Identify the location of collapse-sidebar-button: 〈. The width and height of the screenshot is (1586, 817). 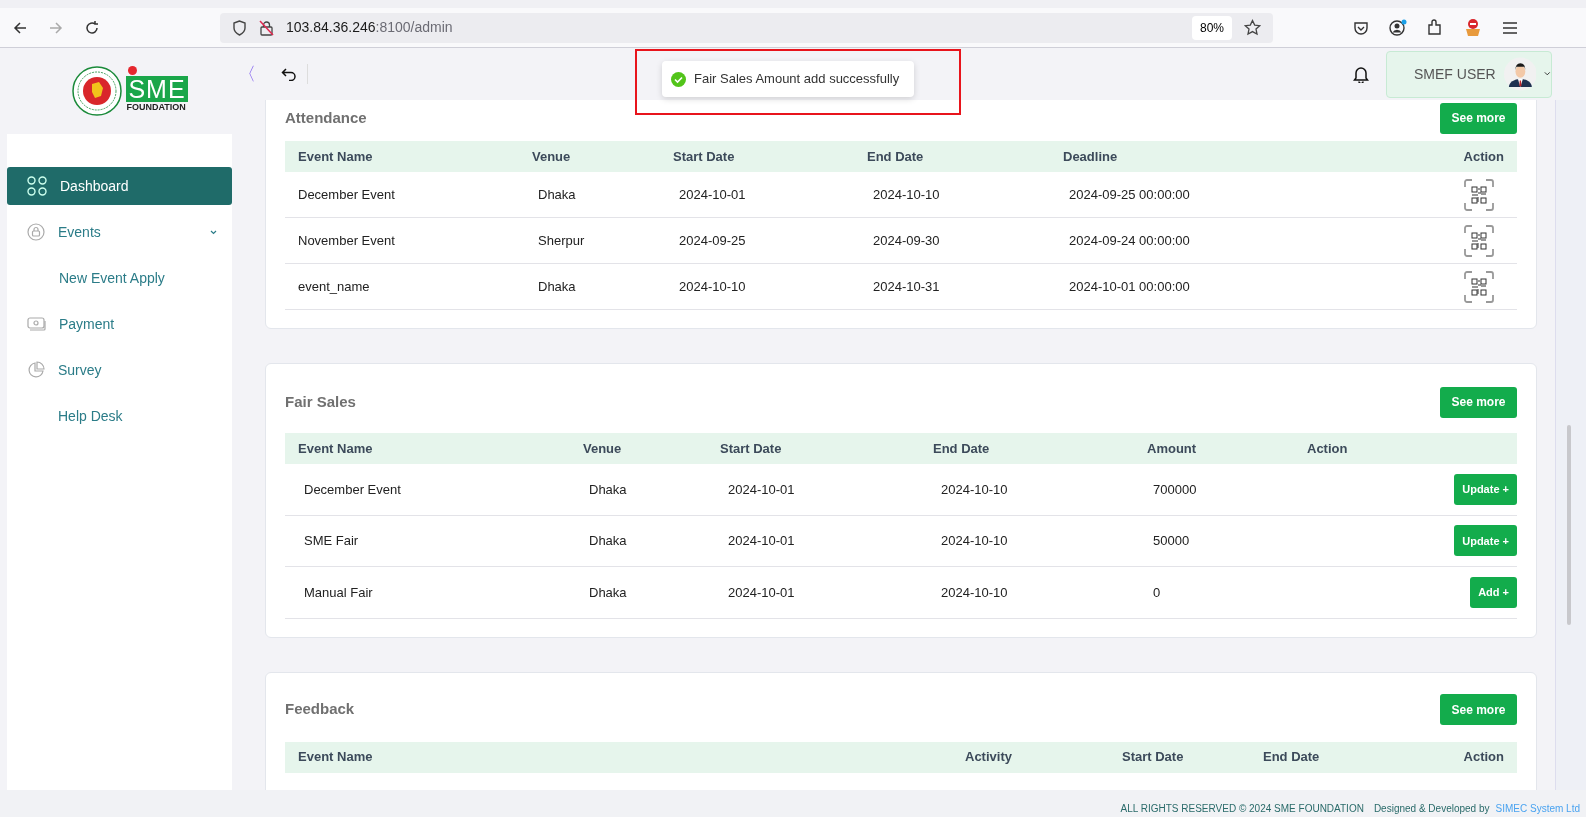
(247, 74).